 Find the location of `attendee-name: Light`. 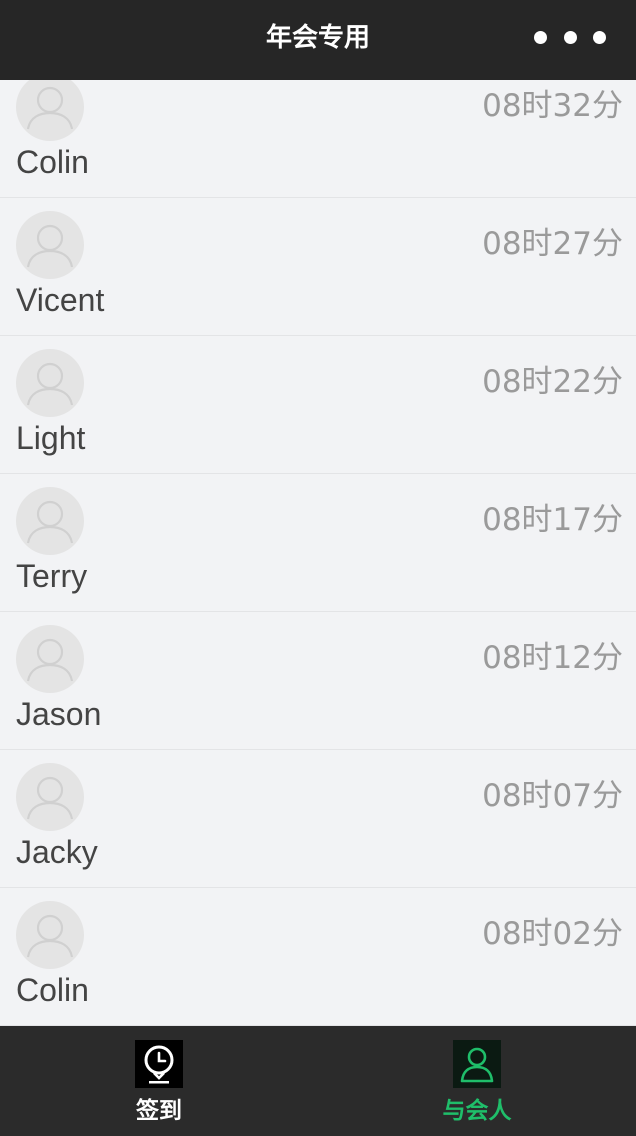

attendee-name: Light is located at coordinates (51, 438).